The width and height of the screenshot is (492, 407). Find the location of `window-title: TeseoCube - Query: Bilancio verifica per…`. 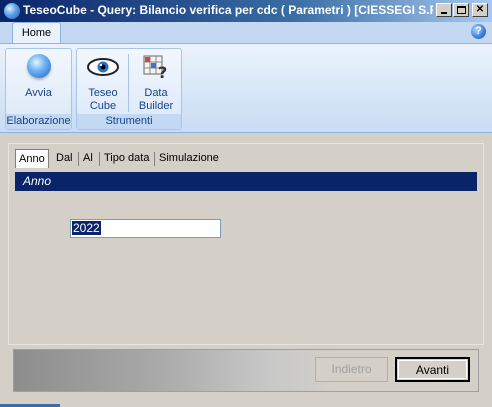

window-title: TeseoCube - Query: Bilancio verifica per… is located at coordinates (228, 10).